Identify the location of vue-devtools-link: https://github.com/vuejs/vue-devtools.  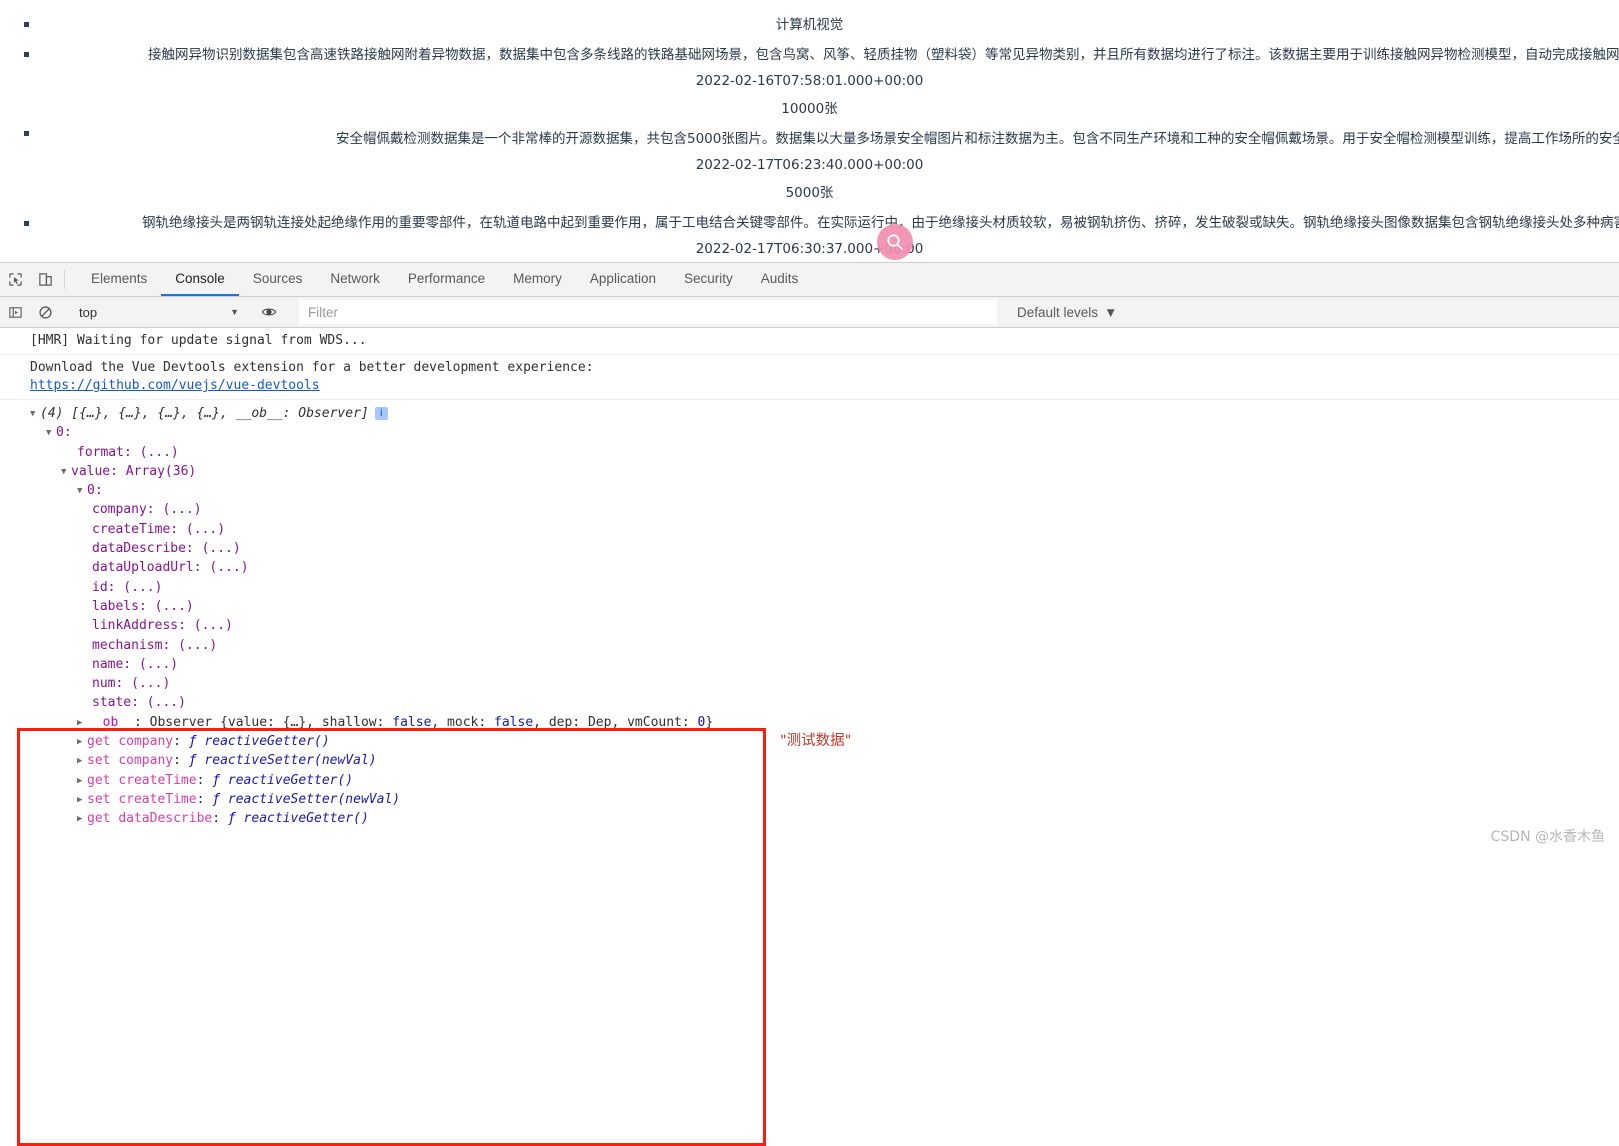
(175, 385).